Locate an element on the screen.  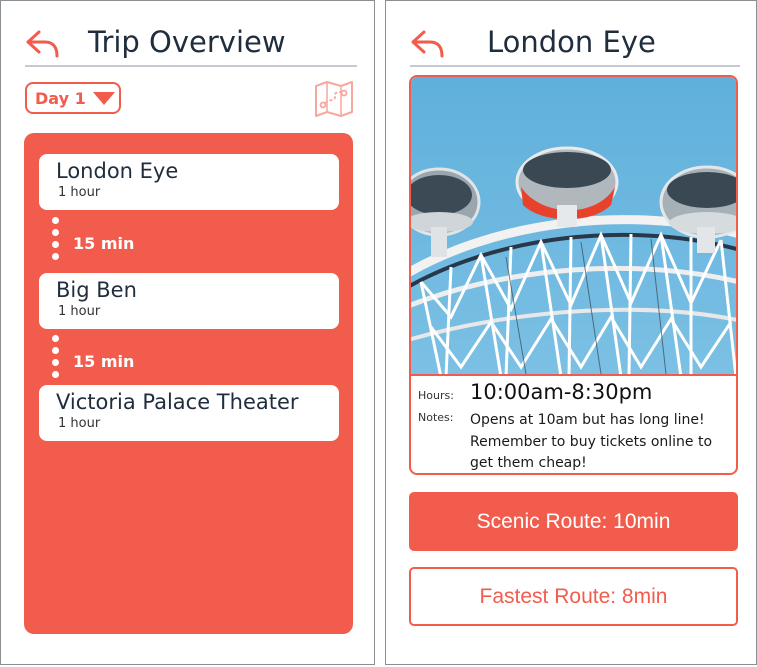
stop-card-big-ben: Big Ben 1 hour is located at coordinates (189, 301).